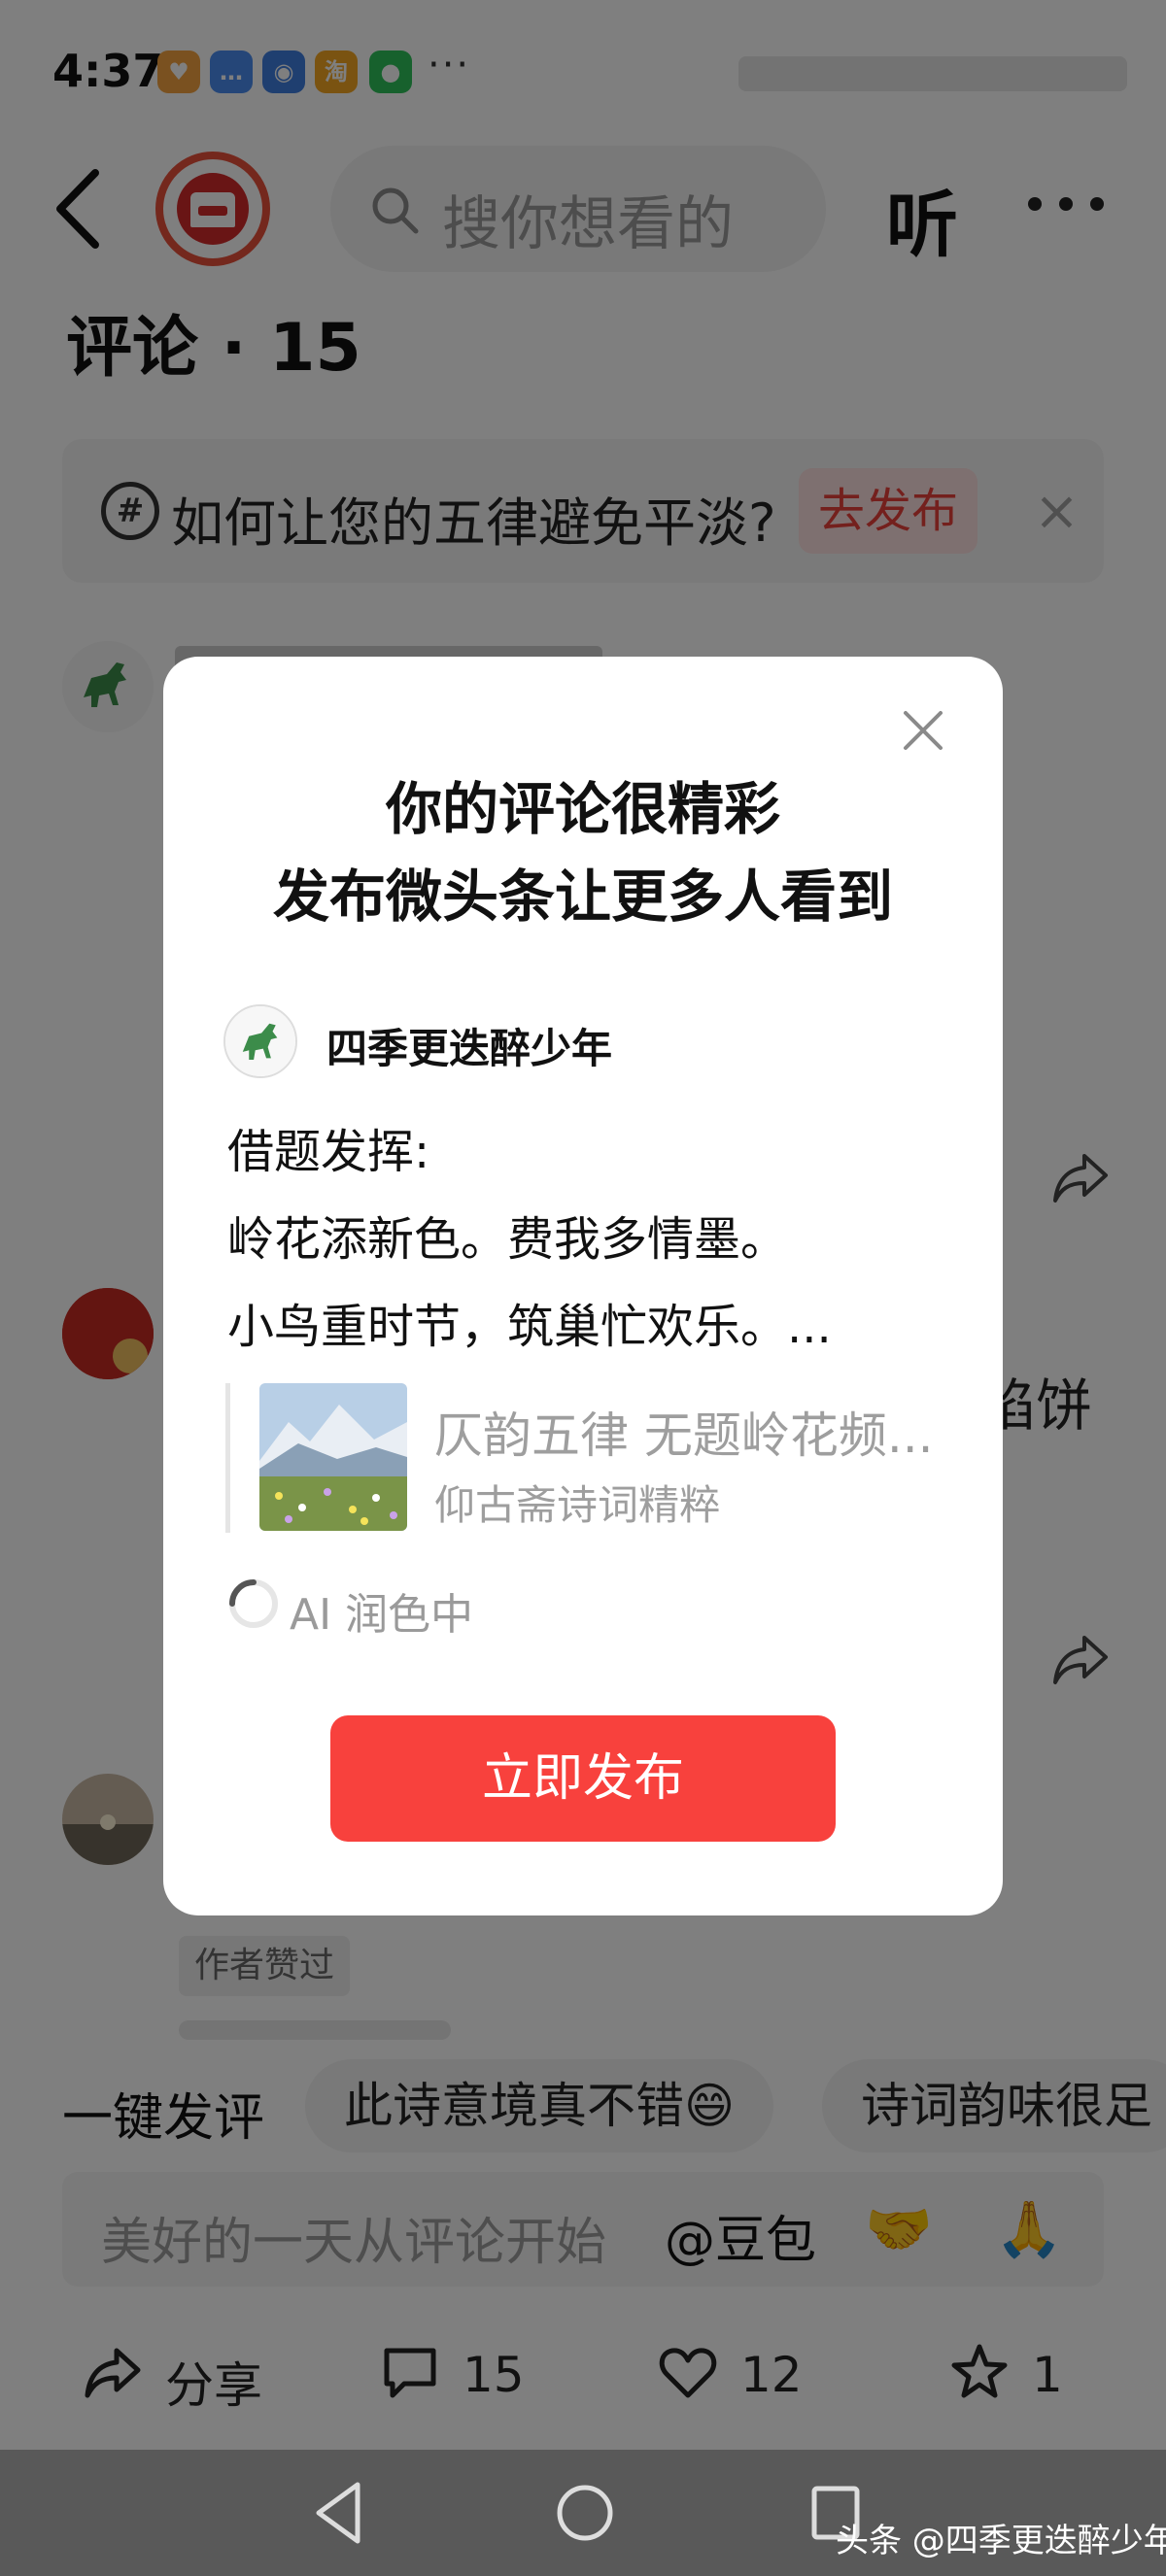 The width and height of the screenshot is (1166, 2576). Describe the element at coordinates (333, 1457) in the screenshot. I see `article-thumbnail` at that location.